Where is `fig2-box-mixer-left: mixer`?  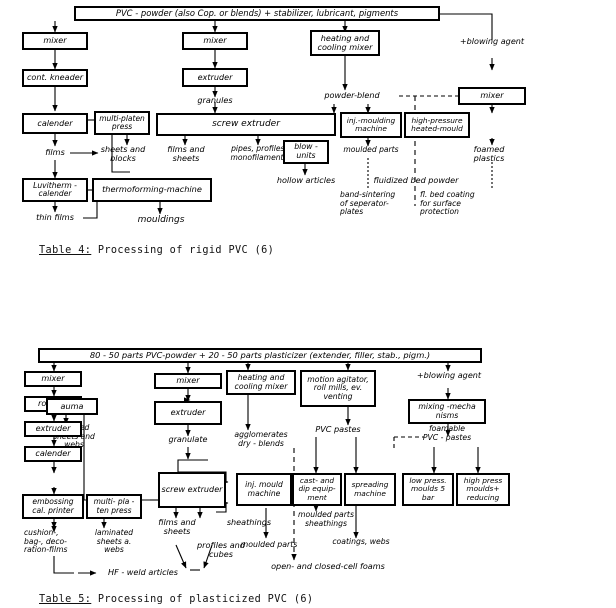
fig2-box-mixer-left: mixer is located at coordinates (53, 379).